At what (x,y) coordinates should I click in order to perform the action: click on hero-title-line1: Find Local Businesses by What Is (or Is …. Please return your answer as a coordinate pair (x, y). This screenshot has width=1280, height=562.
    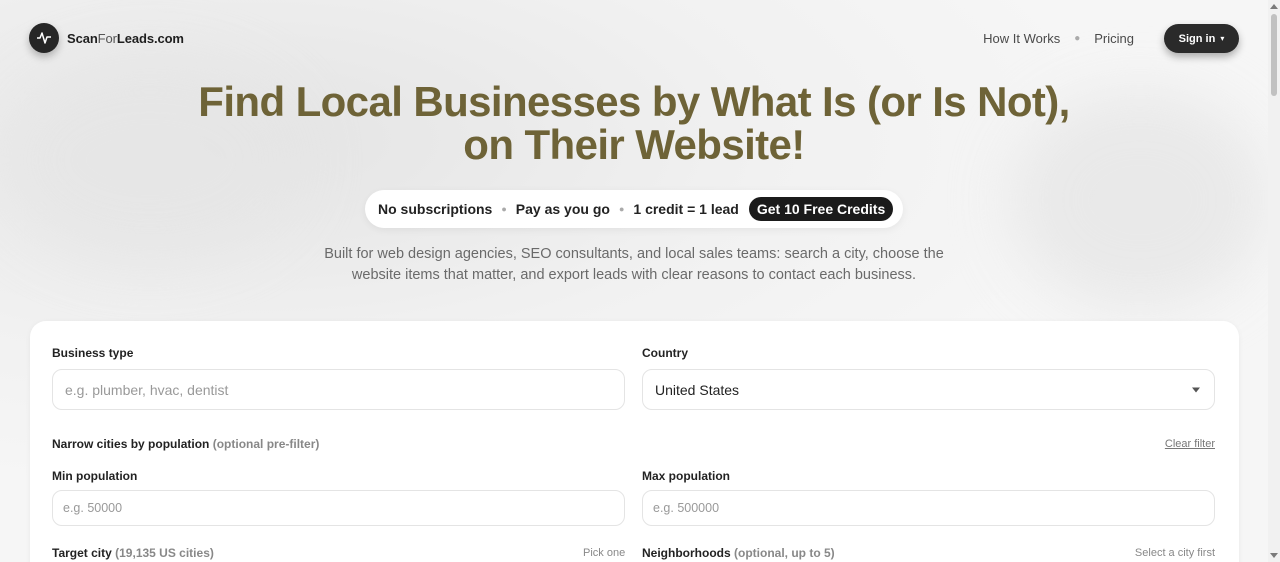
    Looking at the image, I should click on (634, 101).